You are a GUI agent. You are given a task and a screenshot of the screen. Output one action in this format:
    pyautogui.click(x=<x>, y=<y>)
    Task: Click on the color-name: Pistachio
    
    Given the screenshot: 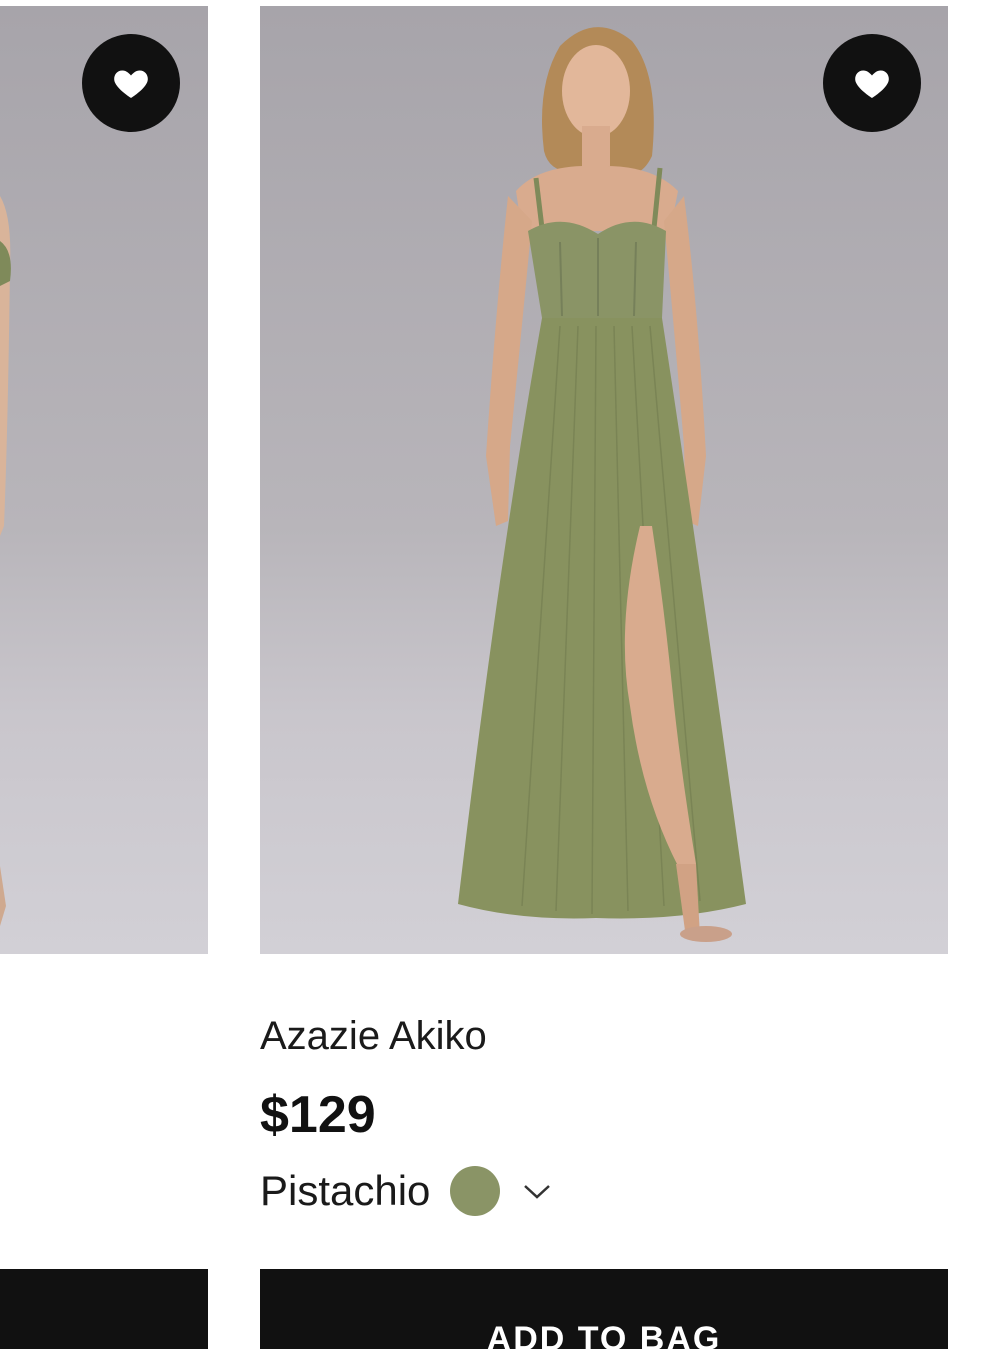 What is the action you would take?
    pyautogui.click(x=345, y=1190)
    